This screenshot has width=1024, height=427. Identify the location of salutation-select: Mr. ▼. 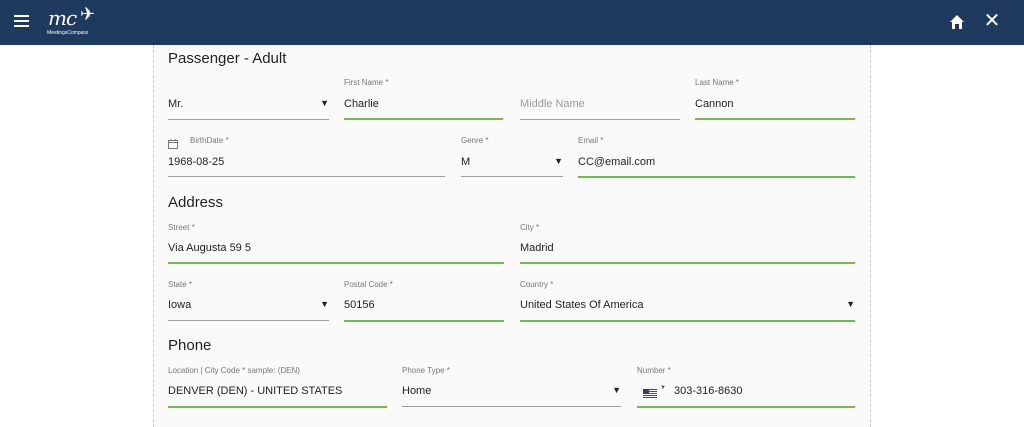
(248, 102).